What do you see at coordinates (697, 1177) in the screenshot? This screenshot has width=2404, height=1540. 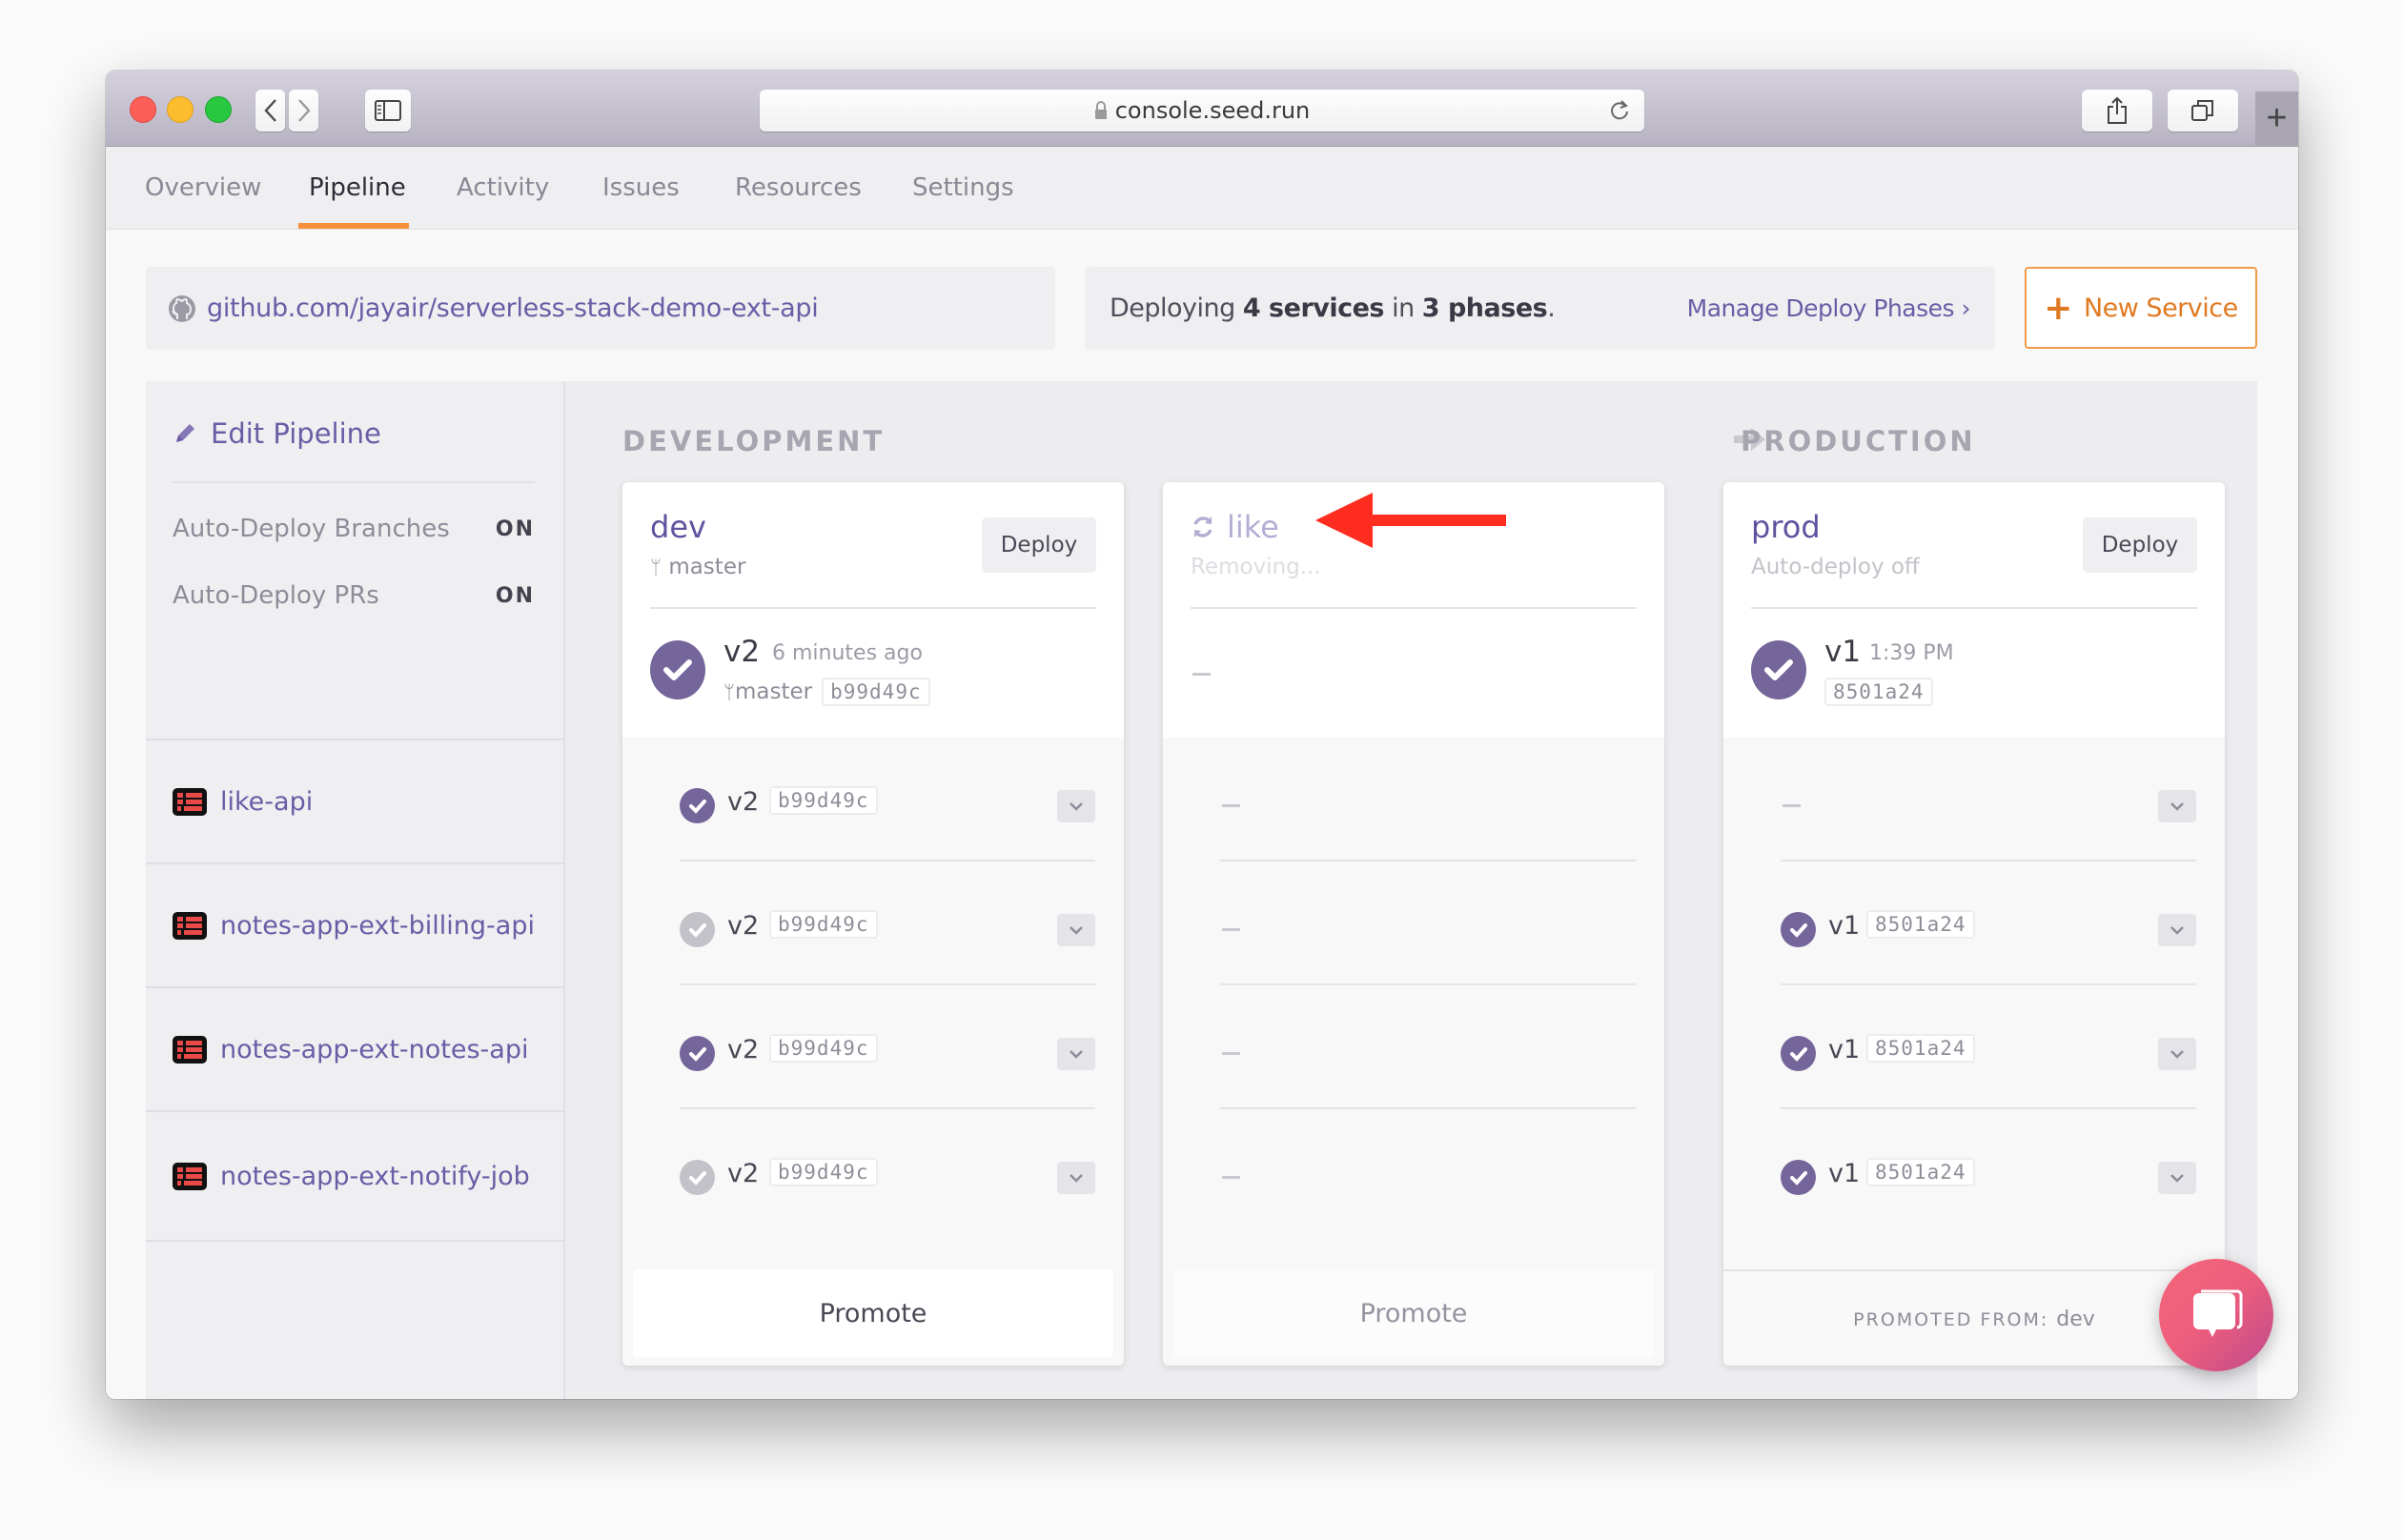 I see `skipped-check-icon` at bounding box center [697, 1177].